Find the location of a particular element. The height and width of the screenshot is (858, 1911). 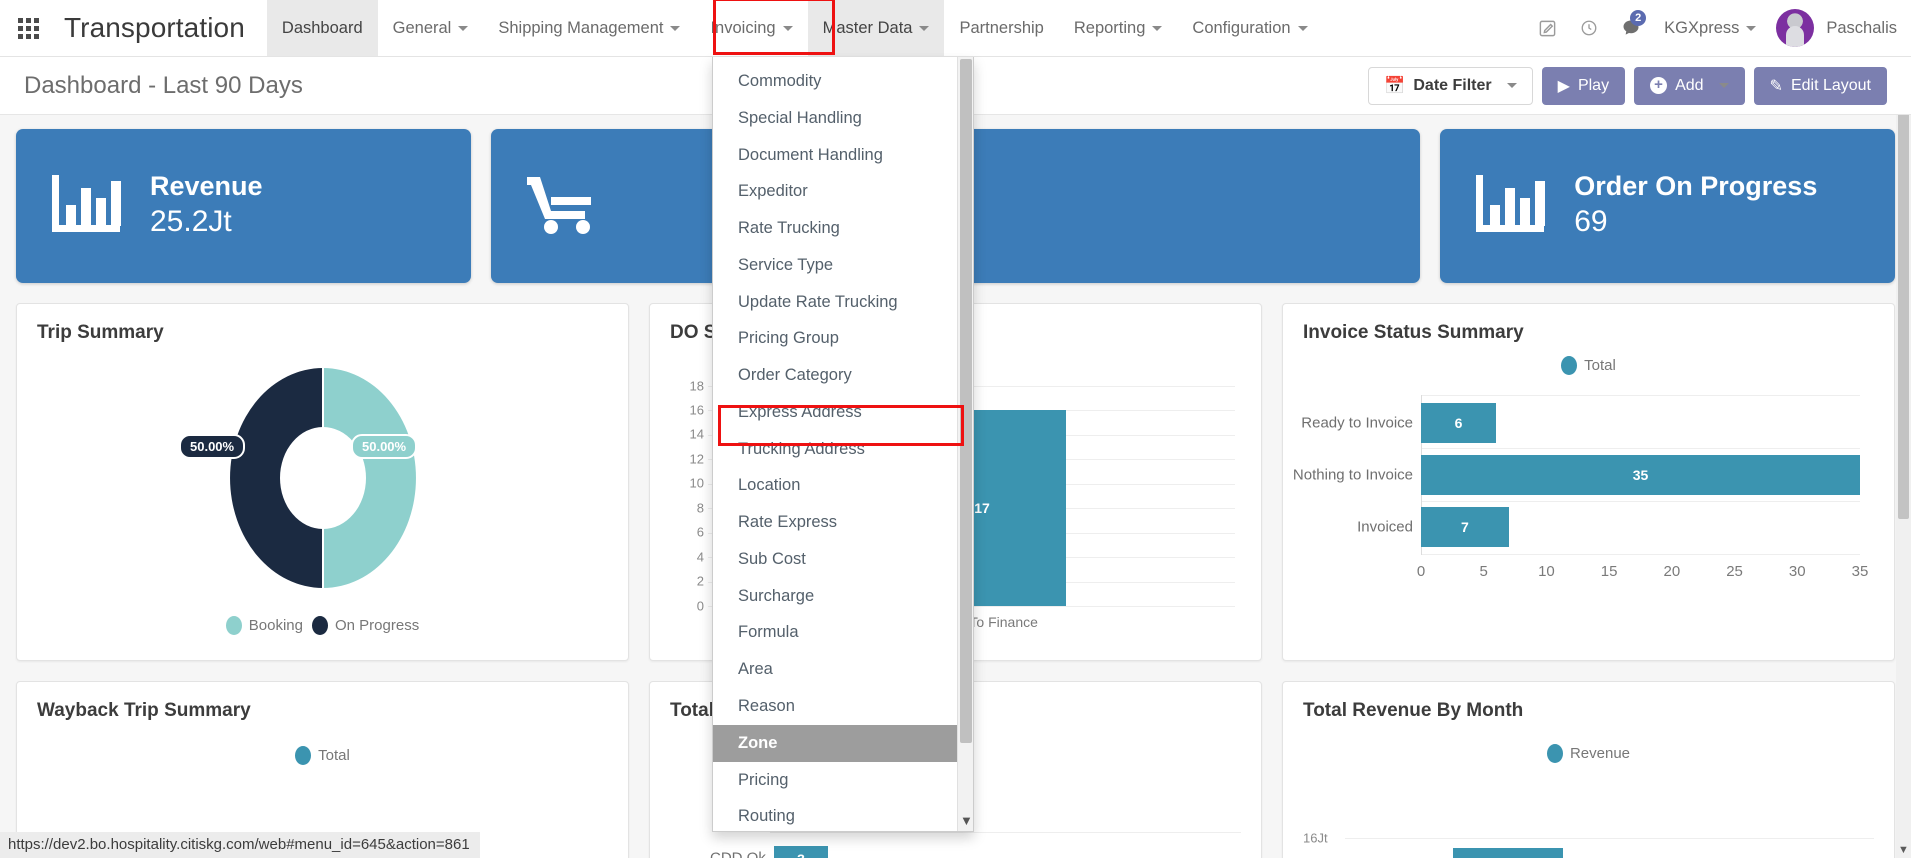

col-total-revenue-by-month: Total Revenue By Month Revenue 16Jt 14Jt is located at coordinates (1588, 769).